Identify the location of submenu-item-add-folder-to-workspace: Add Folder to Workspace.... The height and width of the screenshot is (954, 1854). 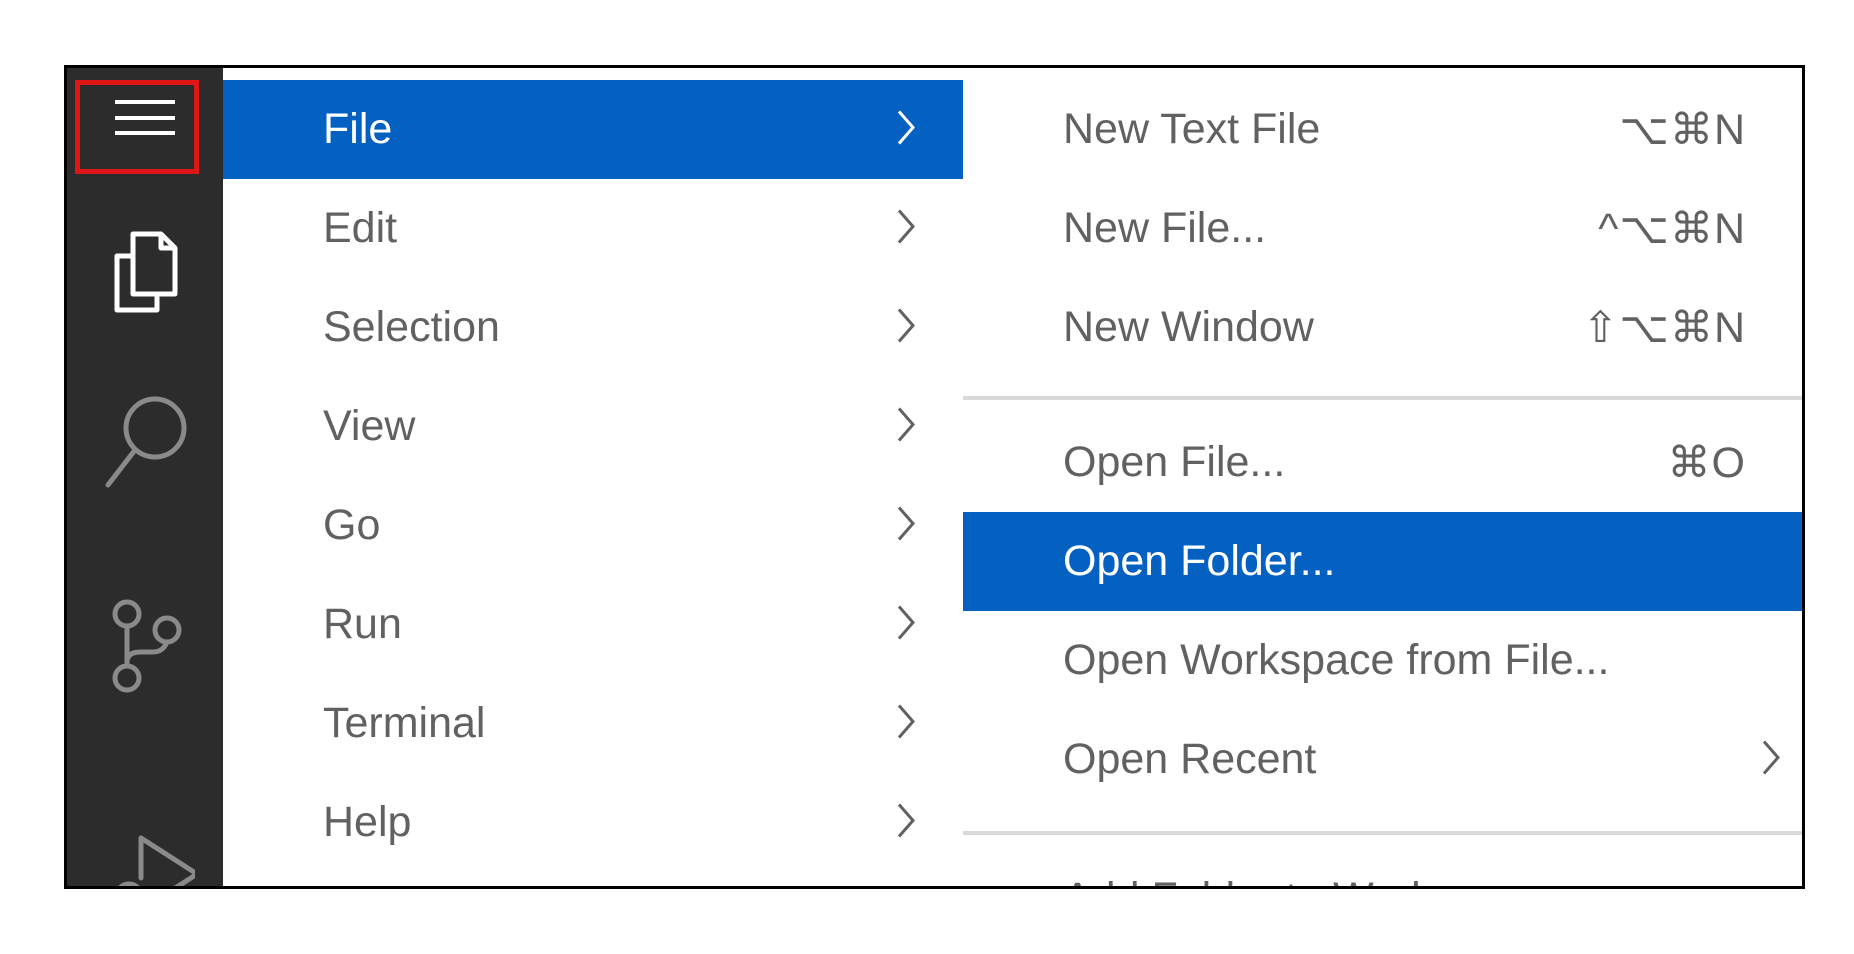
(1382, 867).